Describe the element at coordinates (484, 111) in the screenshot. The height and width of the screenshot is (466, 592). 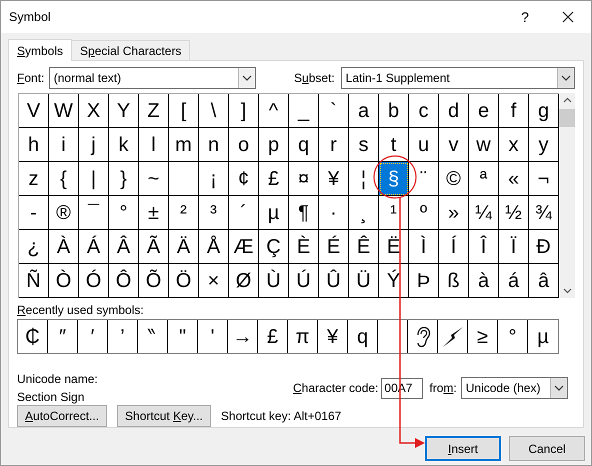
I see `symbol-cell: e` at that location.